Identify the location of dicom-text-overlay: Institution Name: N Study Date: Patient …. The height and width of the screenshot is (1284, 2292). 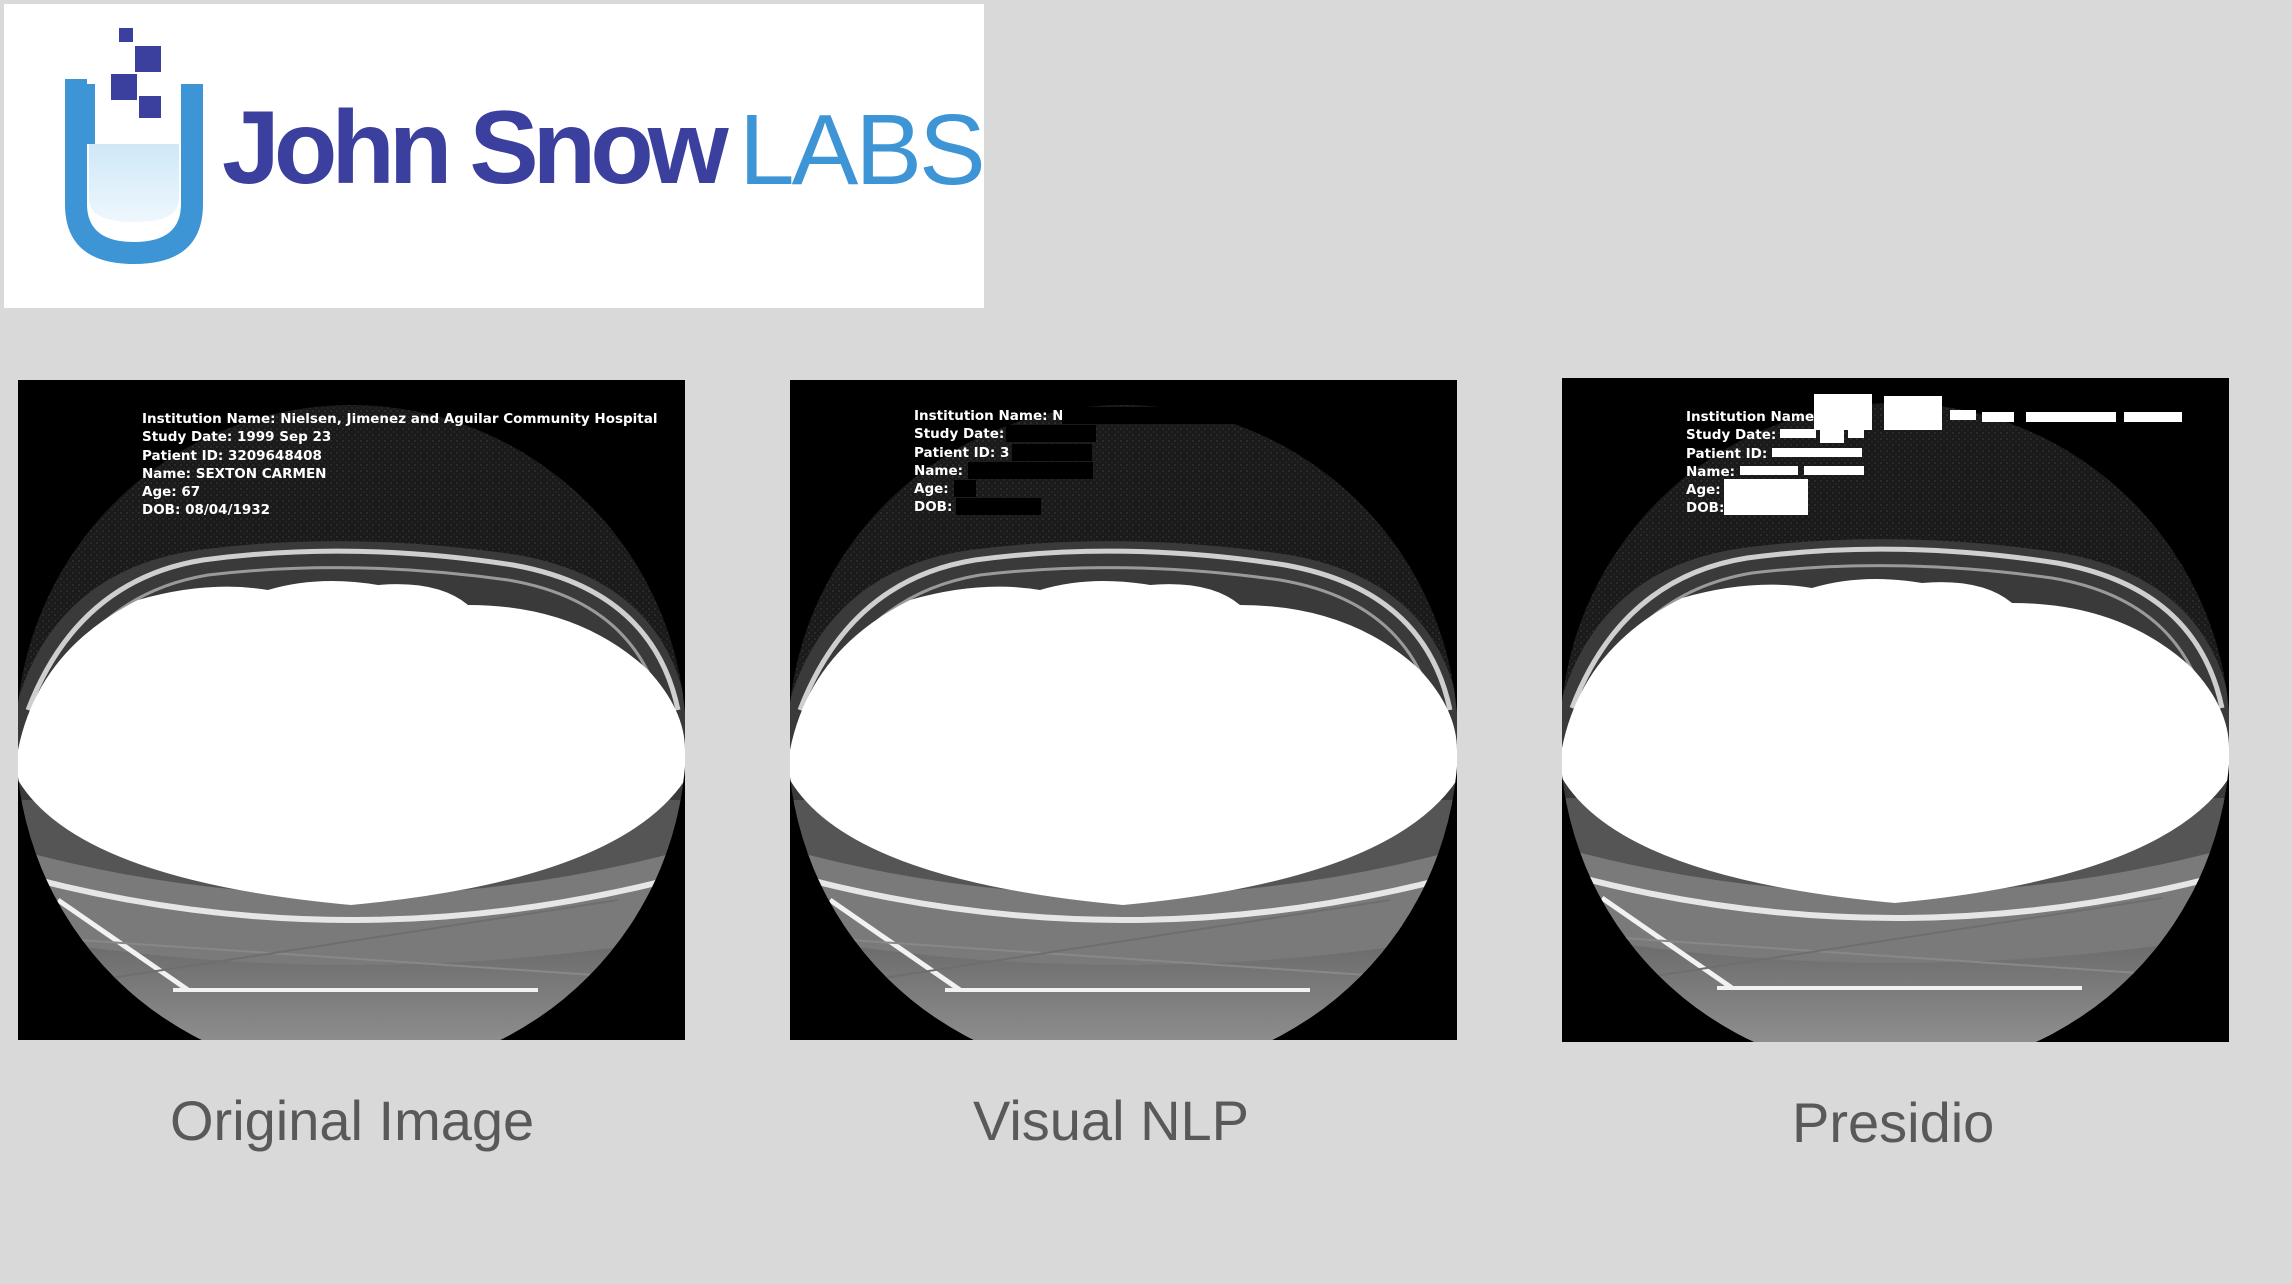
(1168, 462).